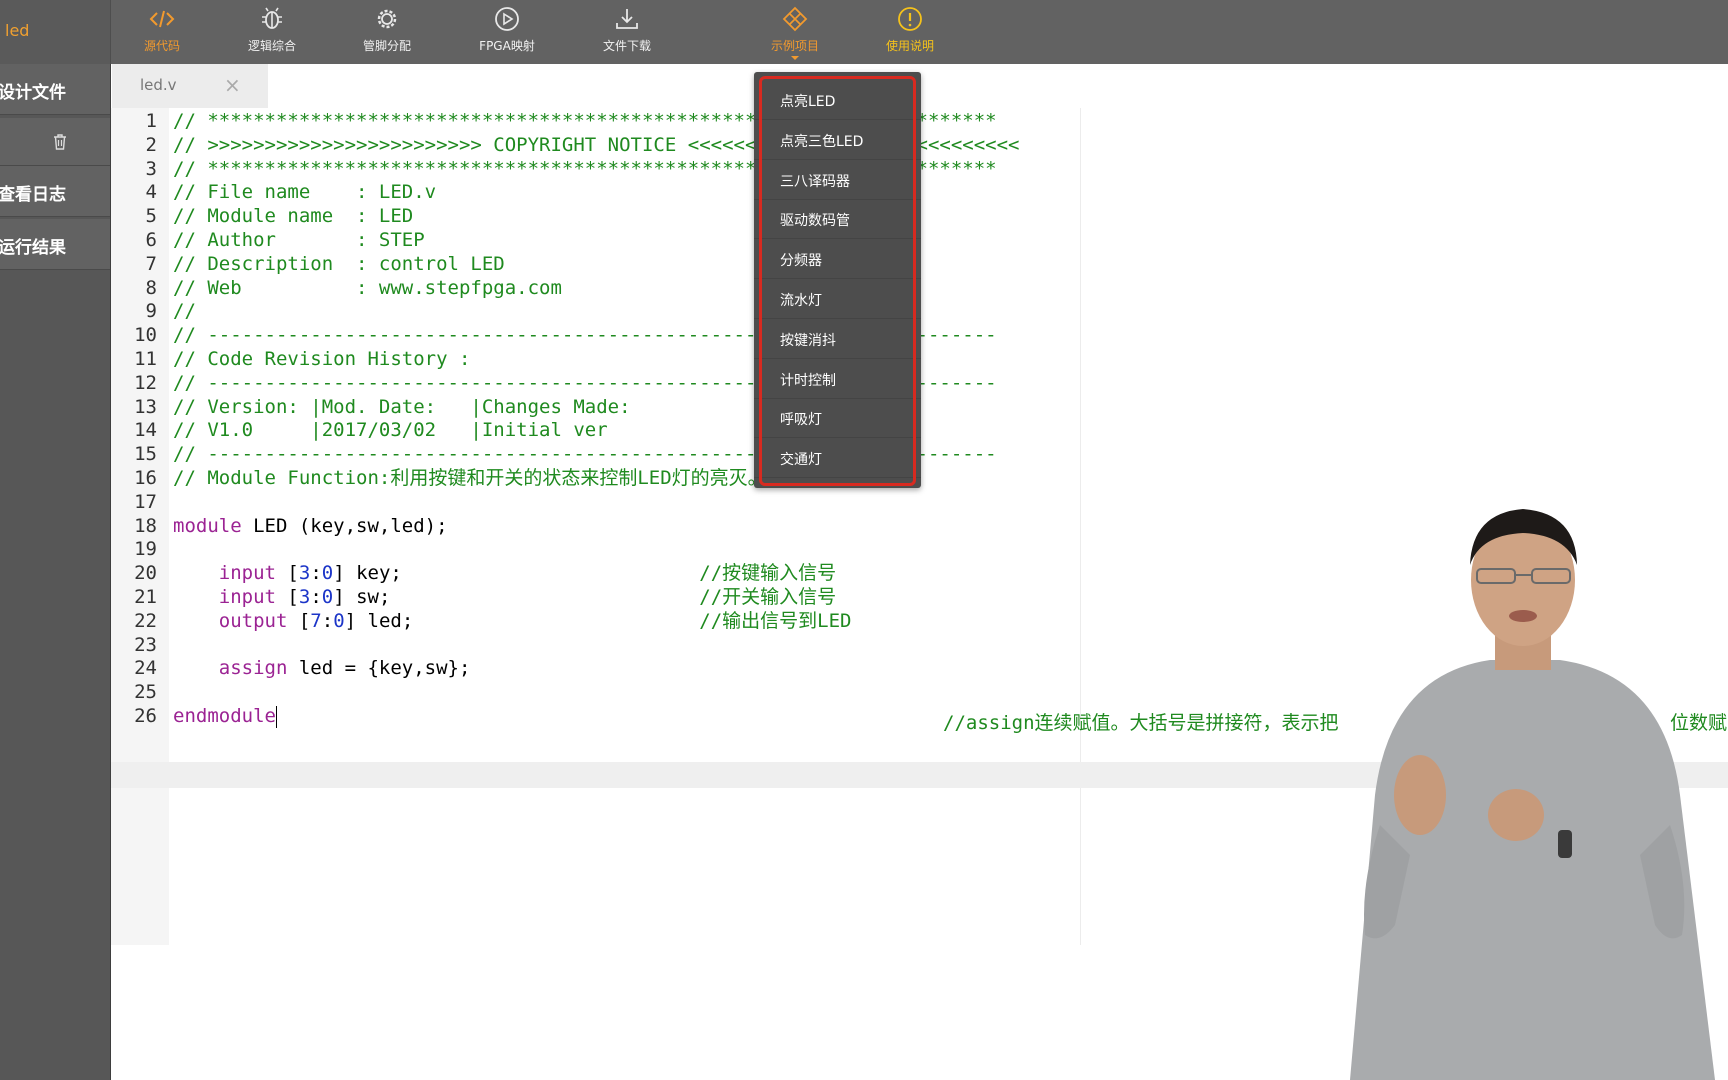  I want to click on toolbar-example-projects: 示例项目, so click(795, 33).